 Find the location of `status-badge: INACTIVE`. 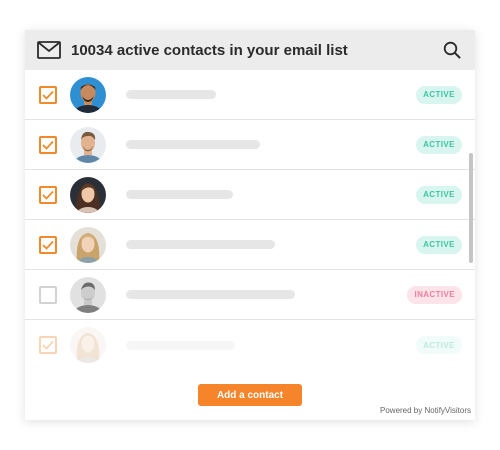

status-badge: INACTIVE is located at coordinates (434, 294).